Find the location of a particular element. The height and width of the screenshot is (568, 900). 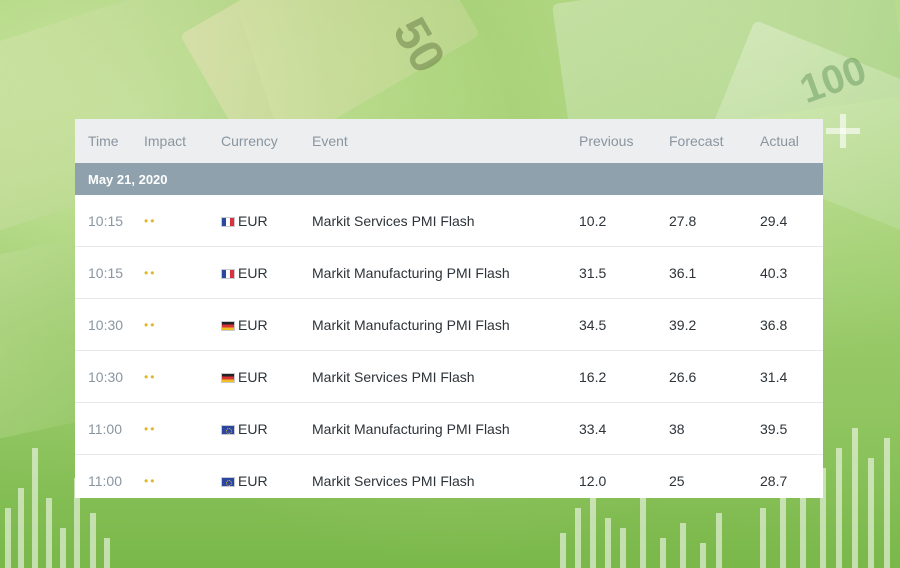

row-previous: 33.4 is located at coordinates (593, 428).